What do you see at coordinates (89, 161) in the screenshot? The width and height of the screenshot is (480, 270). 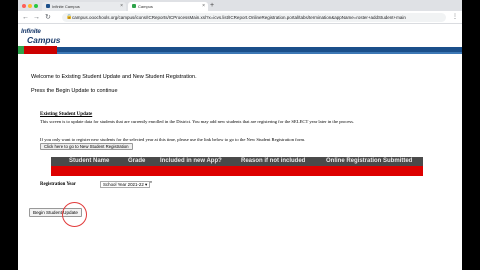 I see `column-student-name: Student Name` at bounding box center [89, 161].